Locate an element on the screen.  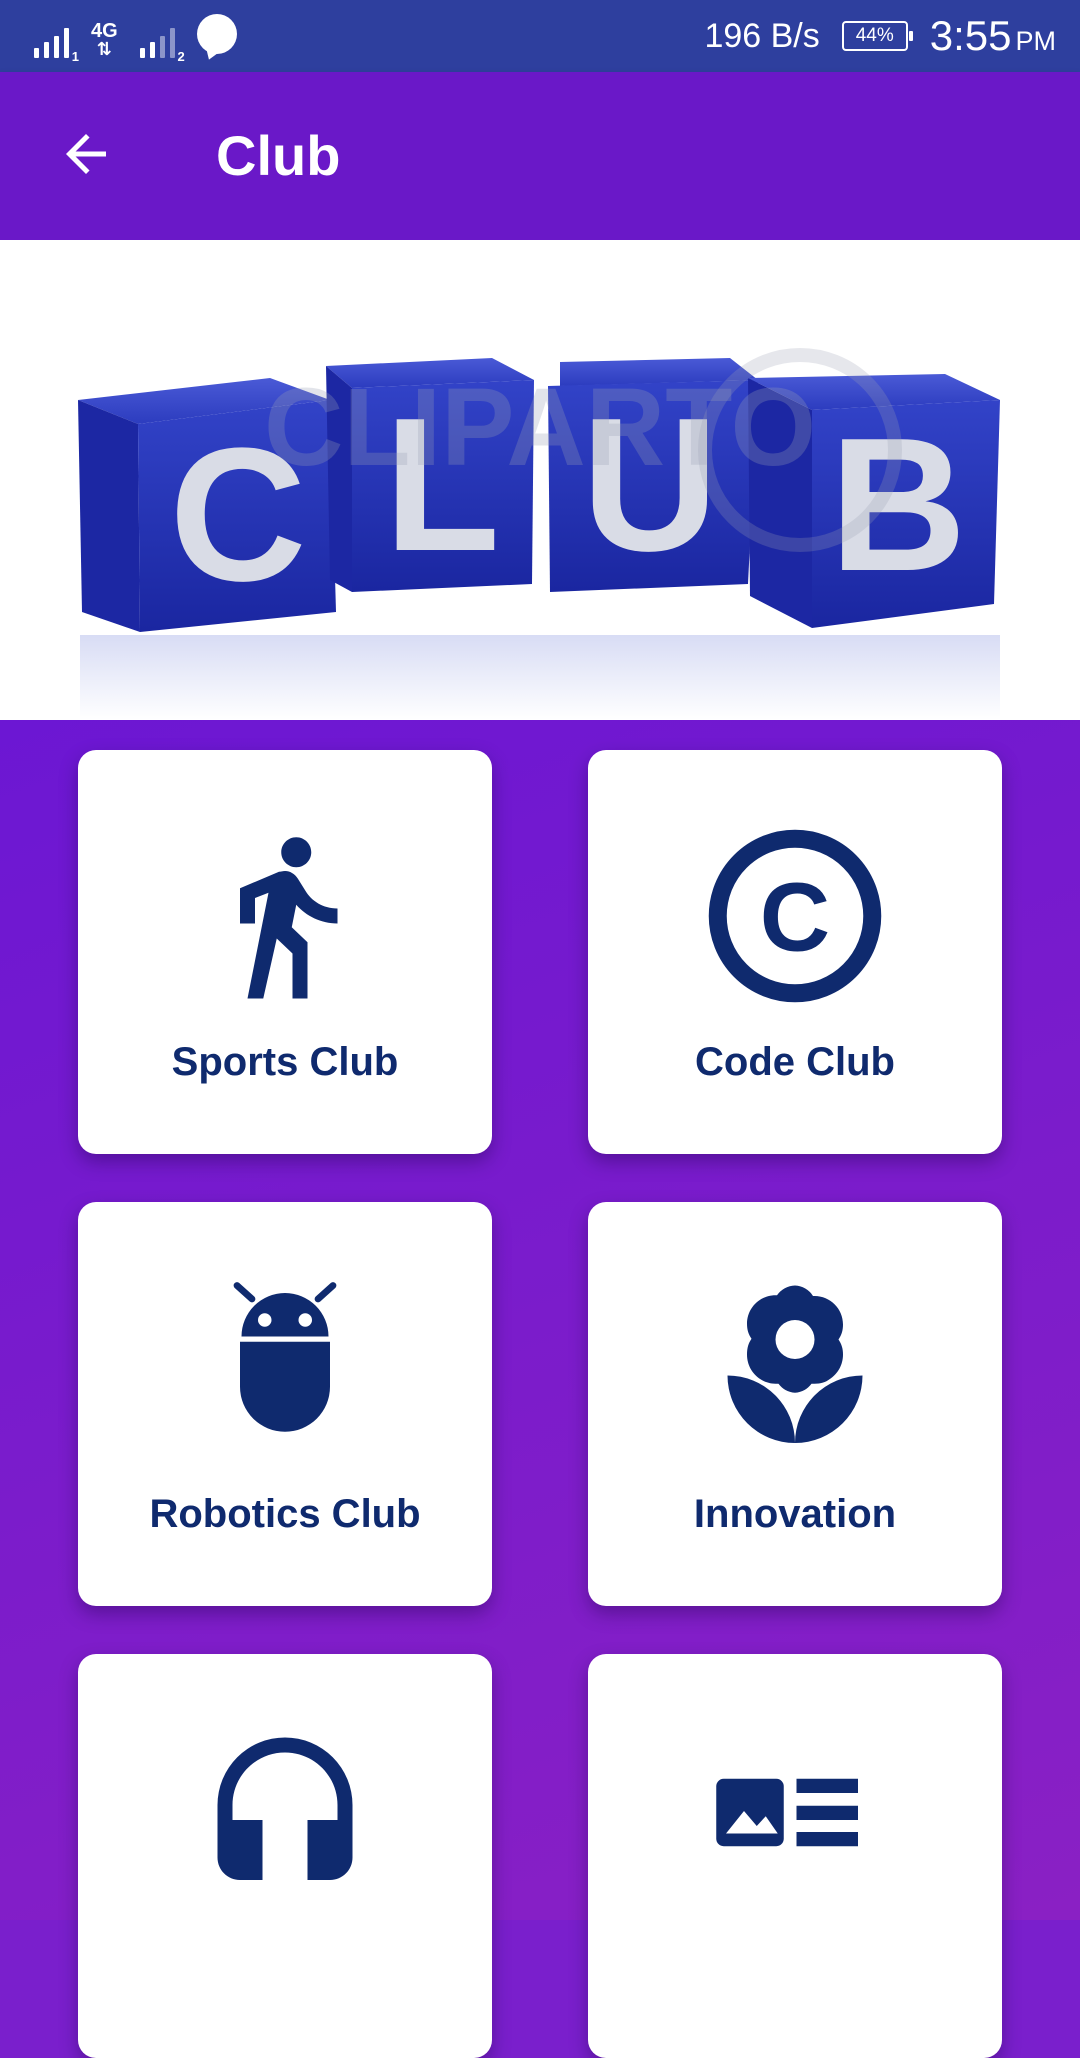
status-bar: 1 4G ⇅ 2 196 B/s 44% 3:55 PM is located at coordinates (540, 36).